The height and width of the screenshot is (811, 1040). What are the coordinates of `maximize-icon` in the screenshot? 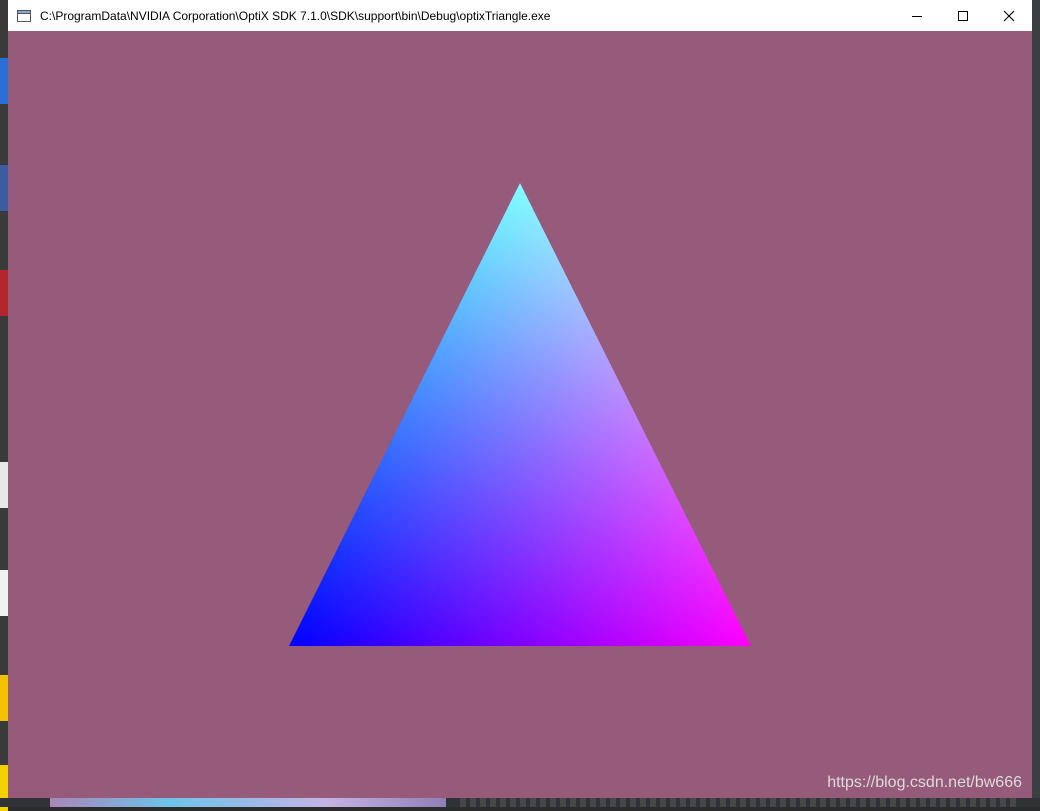 It's located at (963, 15).